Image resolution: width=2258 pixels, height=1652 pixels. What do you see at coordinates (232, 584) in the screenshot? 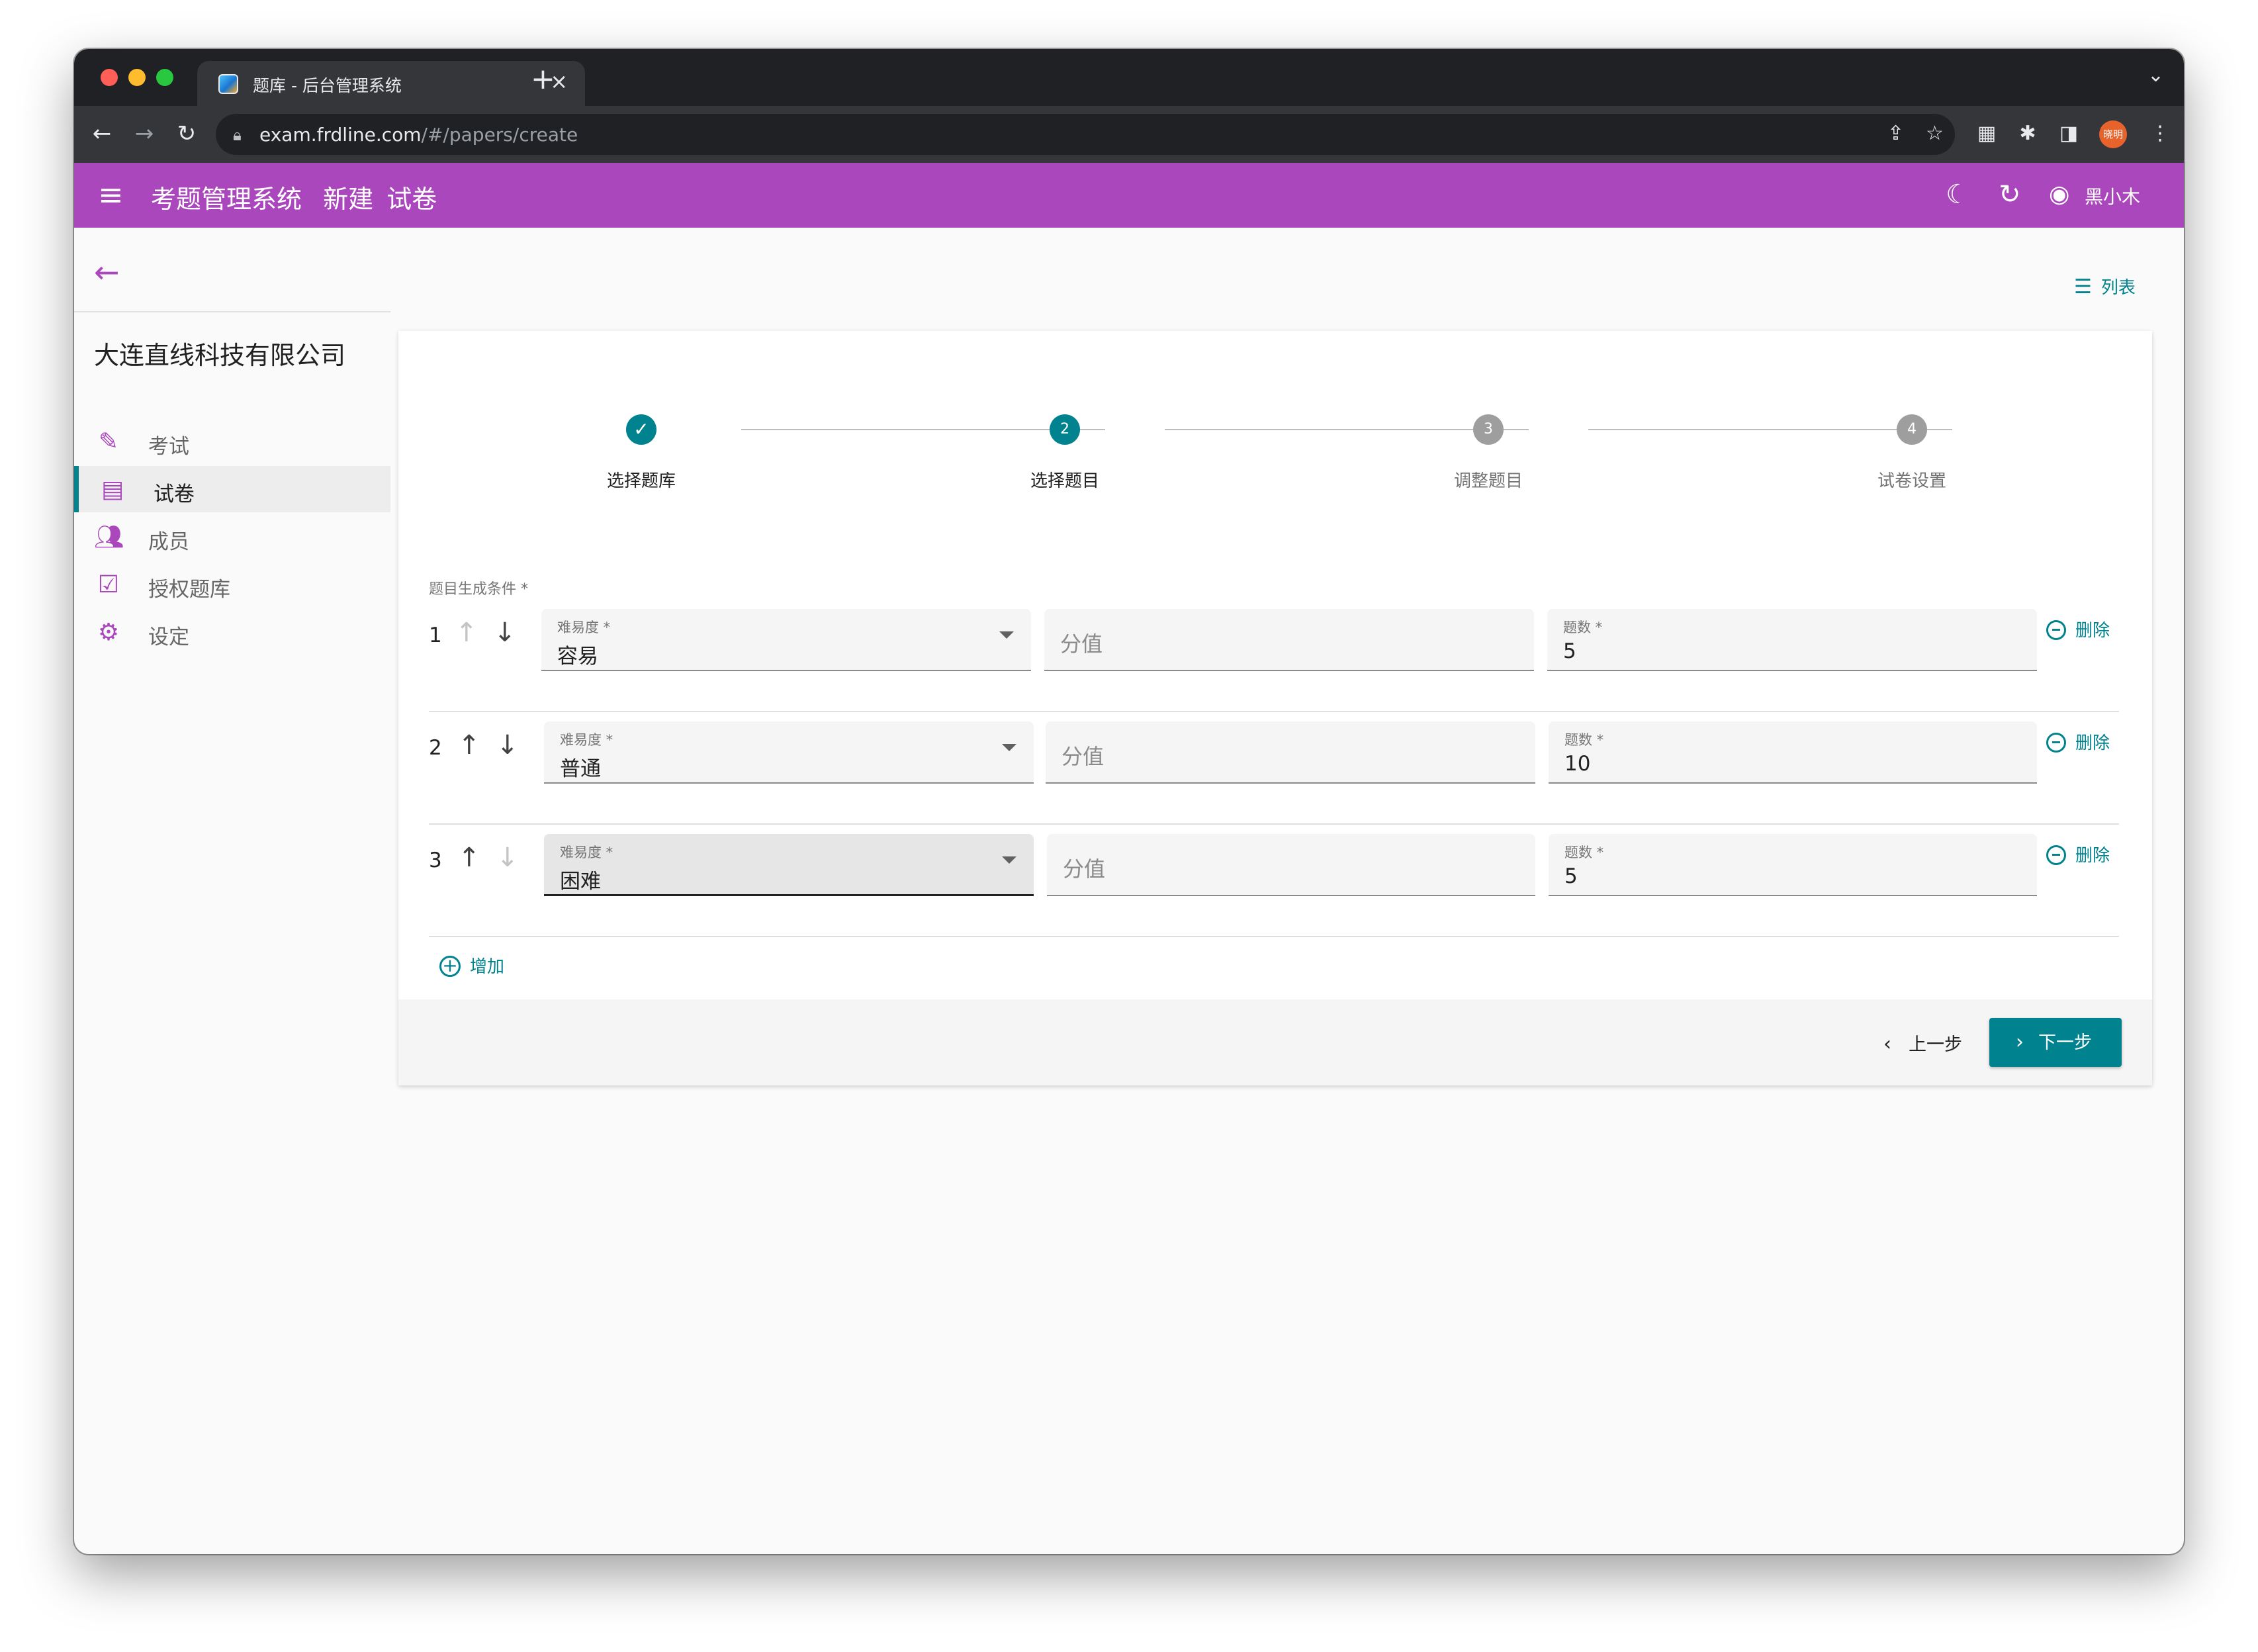
I see `sidebar-item-authorized-banks: ☑ 授权题库` at bounding box center [232, 584].